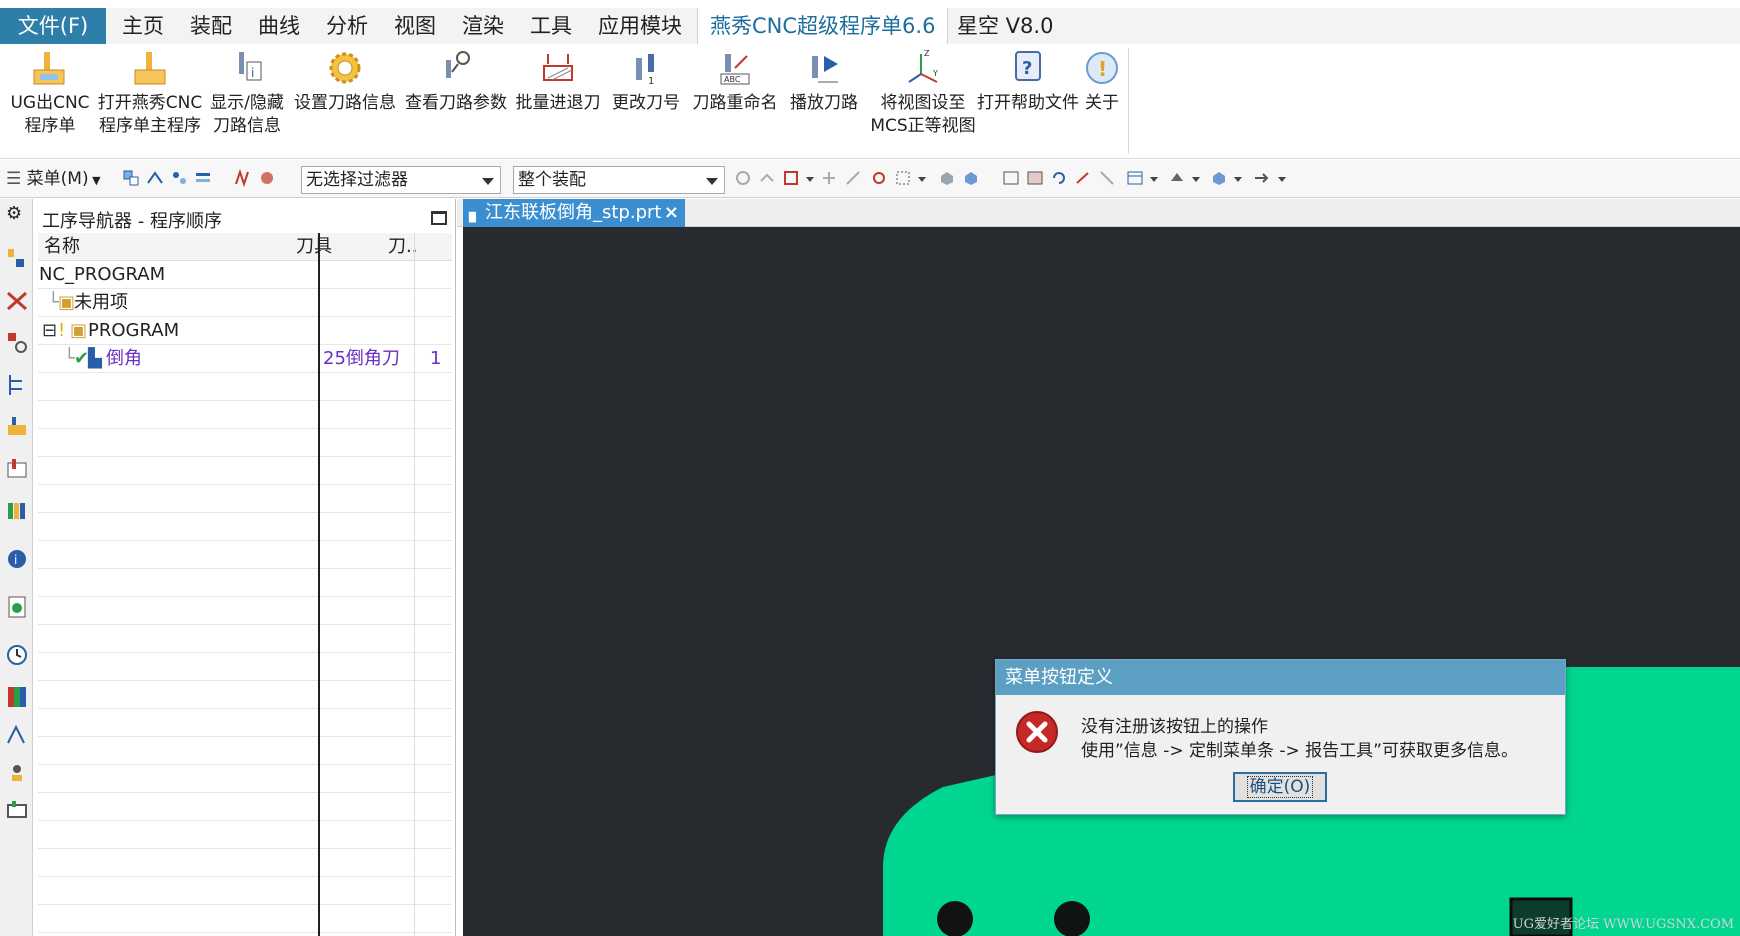 The width and height of the screenshot is (1740, 936). What do you see at coordinates (17, 385) in the screenshot?
I see `operation-navigator-icon` at bounding box center [17, 385].